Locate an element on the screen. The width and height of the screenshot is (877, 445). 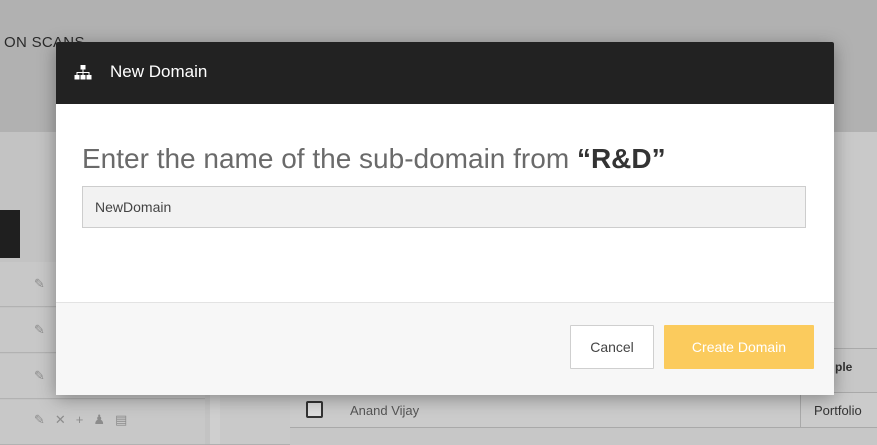
row-role: Portfolio is located at coordinates (838, 410).